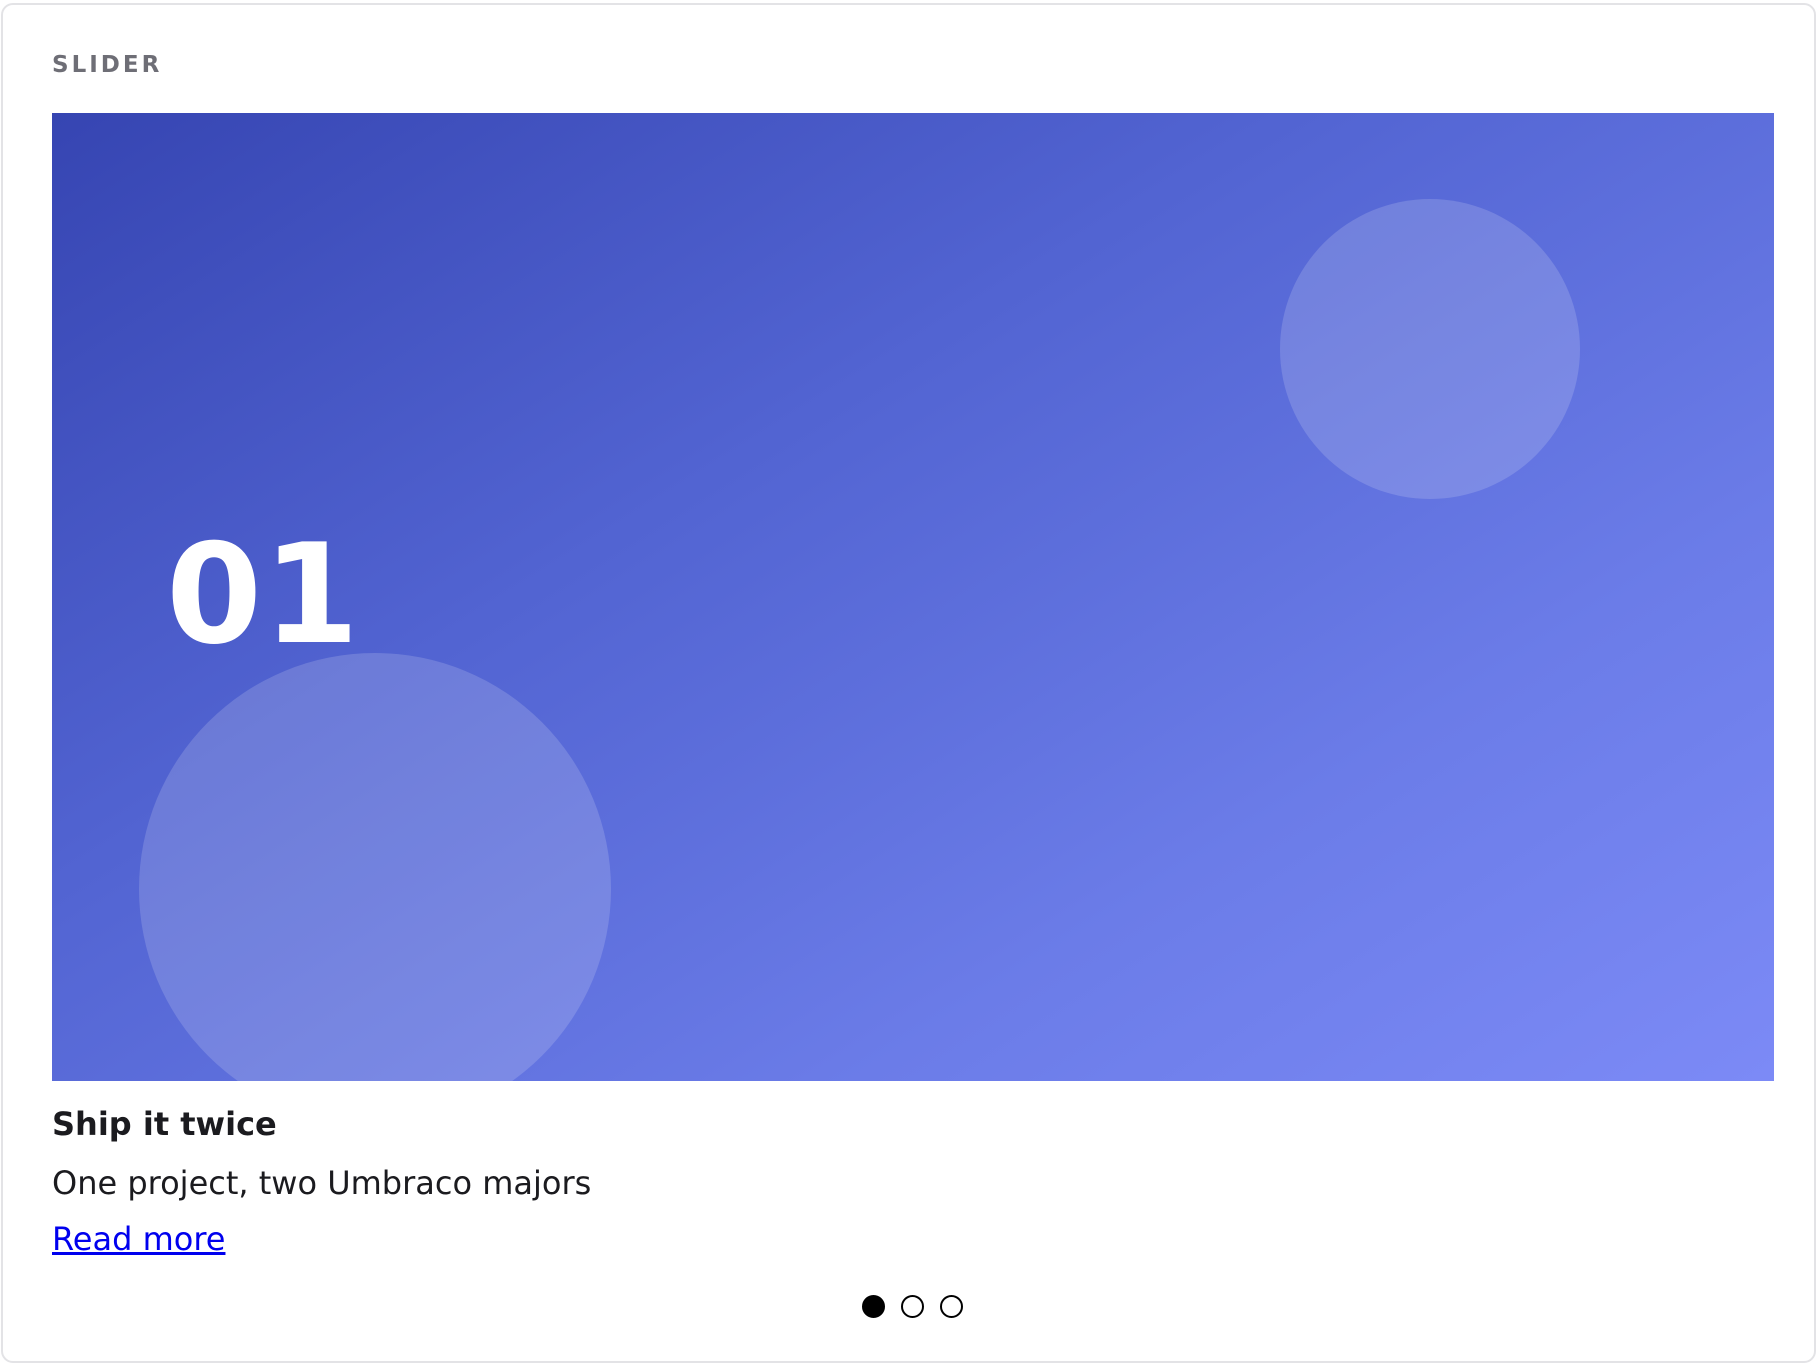 The width and height of the screenshot is (1820, 1366). Describe the element at coordinates (164, 1124) in the screenshot. I see `slide-title: Ship it twice` at that location.